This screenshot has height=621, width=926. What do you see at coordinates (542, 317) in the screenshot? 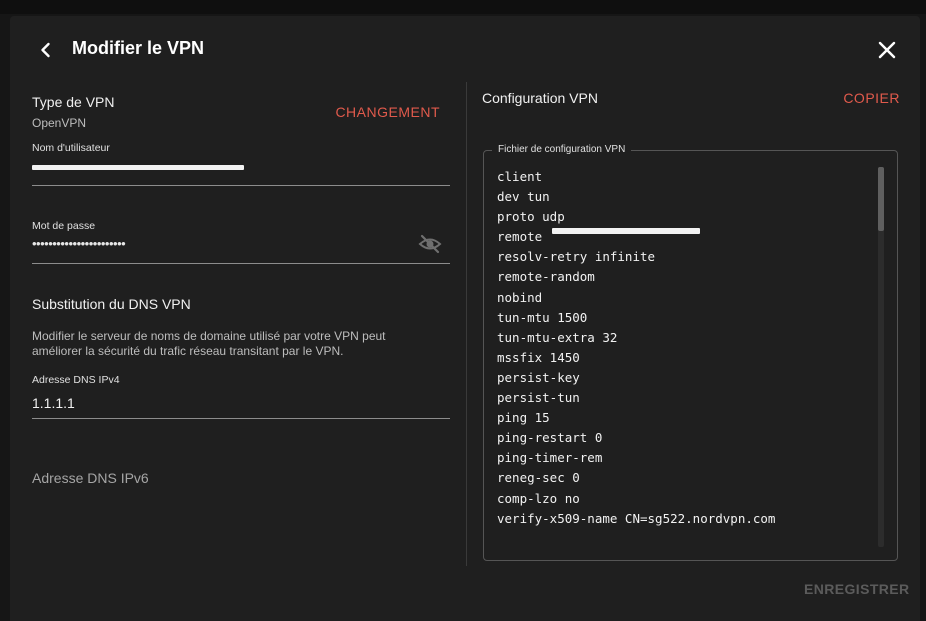
I see `config-line: tun-mtu 1500` at bounding box center [542, 317].